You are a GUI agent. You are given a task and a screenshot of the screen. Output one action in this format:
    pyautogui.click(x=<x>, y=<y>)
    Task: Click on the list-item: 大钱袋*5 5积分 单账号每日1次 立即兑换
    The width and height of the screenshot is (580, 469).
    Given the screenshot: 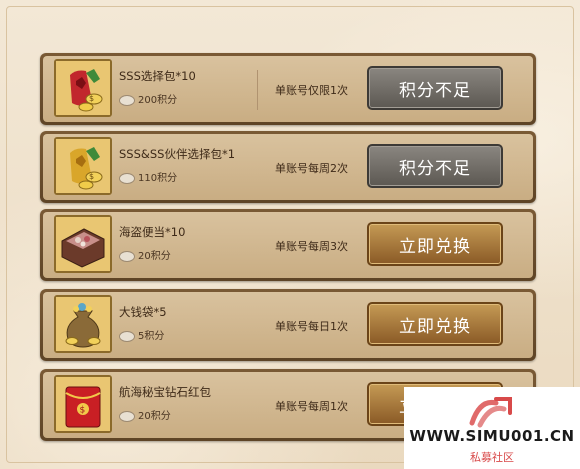 What is the action you would take?
    pyautogui.click(x=288, y=325)
    